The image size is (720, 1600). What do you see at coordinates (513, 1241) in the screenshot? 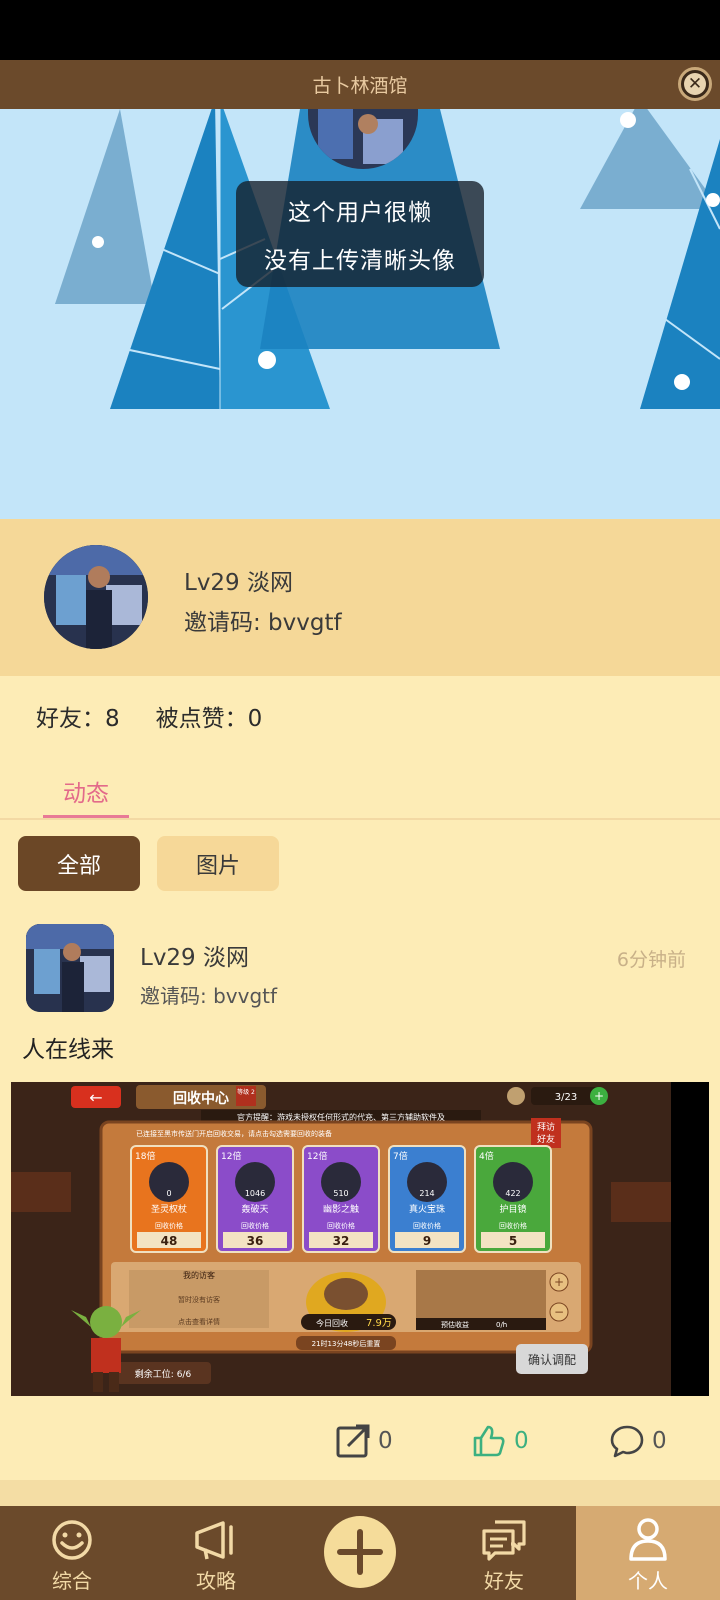
I see `recycle-item-price: 5` at bounding box center [513, 1241].